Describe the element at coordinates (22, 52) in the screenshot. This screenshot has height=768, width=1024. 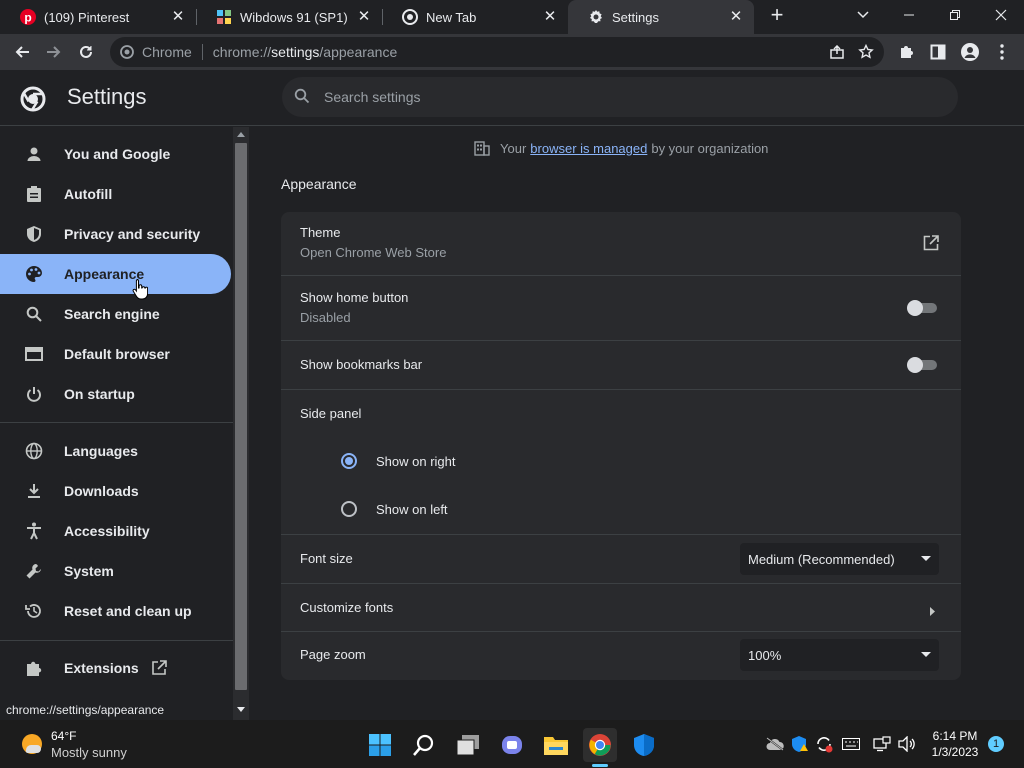
I see `back-arrow-icon` at that location.